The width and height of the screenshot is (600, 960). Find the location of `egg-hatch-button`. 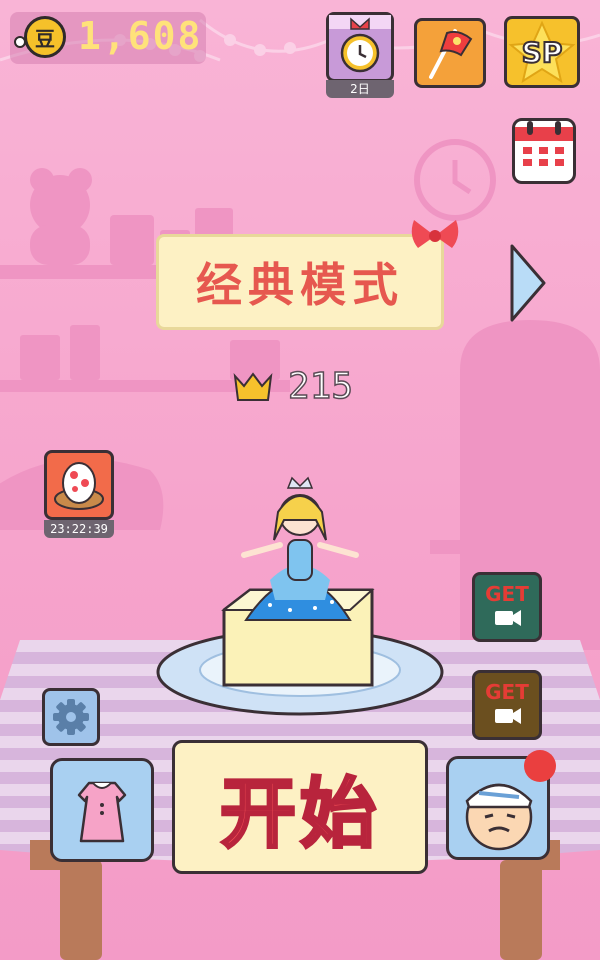

egg-hatch-button is located at coordinates (79, 485).